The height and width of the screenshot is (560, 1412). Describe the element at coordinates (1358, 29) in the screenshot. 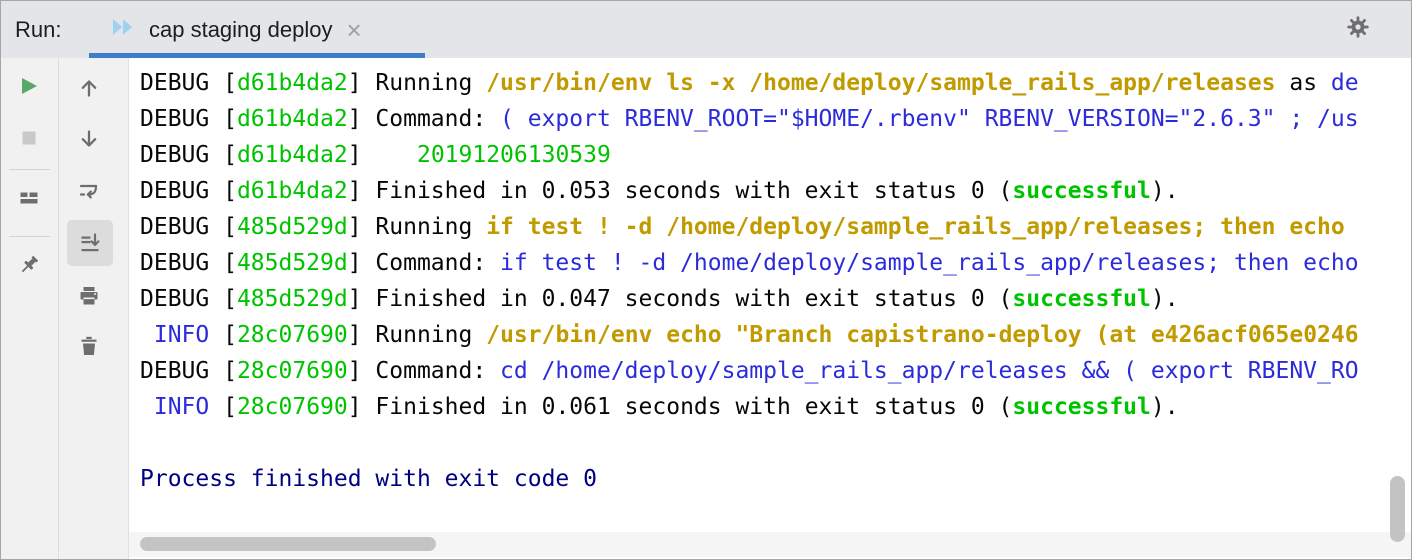

I see `settings-gear-icon` at that location.